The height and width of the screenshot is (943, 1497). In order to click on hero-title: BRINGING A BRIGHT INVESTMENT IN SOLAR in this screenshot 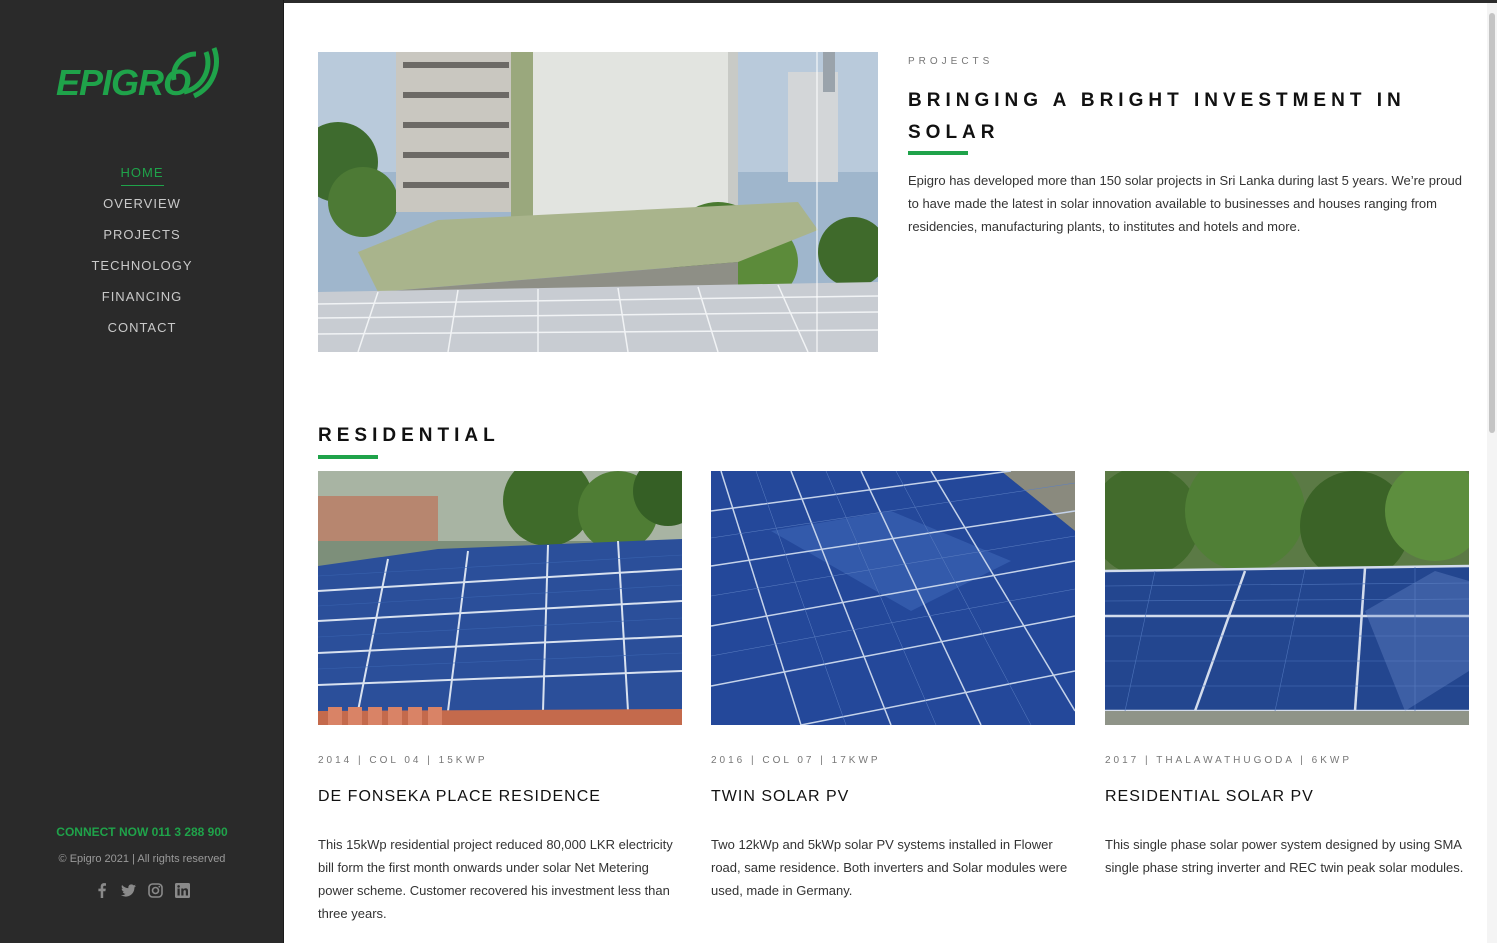, I will do `click(1157, 116)`.